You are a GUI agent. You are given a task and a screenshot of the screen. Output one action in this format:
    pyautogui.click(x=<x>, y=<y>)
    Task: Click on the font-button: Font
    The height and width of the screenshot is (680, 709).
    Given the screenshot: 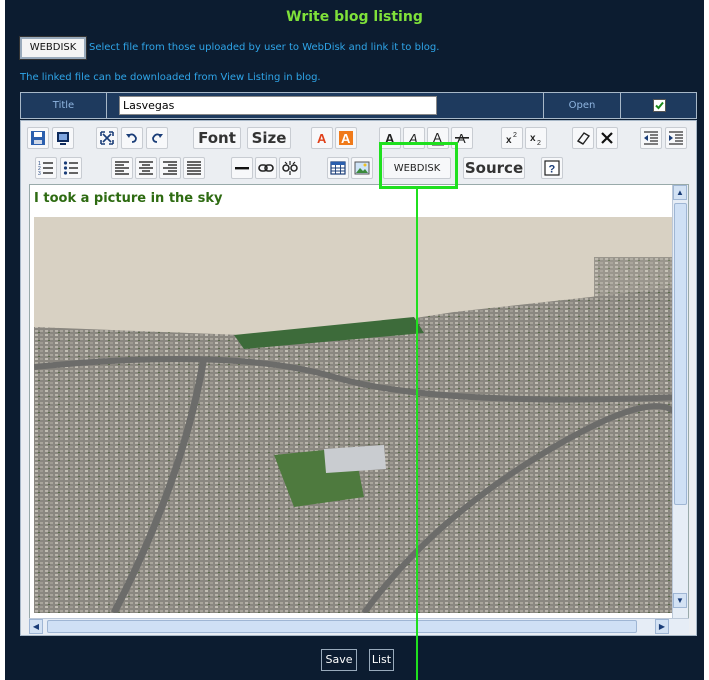 What is the action you would take?
    pyautogui.click(x=217, y=138)
    